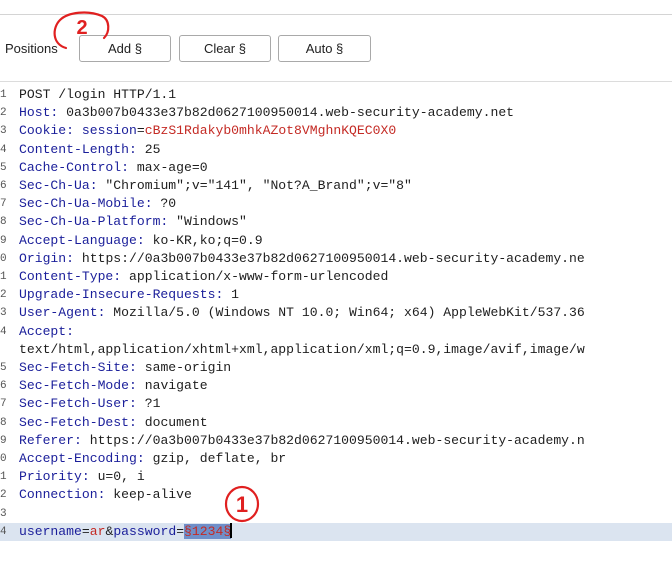 This screenshot has height=587, width=672. What do you see at coordinates (336, 295) in the screenshot?
I see `header-upgrade-insecure-requests: 2 Upgrade-Insecure-Requests: 1` at bounding box center [336, 295].